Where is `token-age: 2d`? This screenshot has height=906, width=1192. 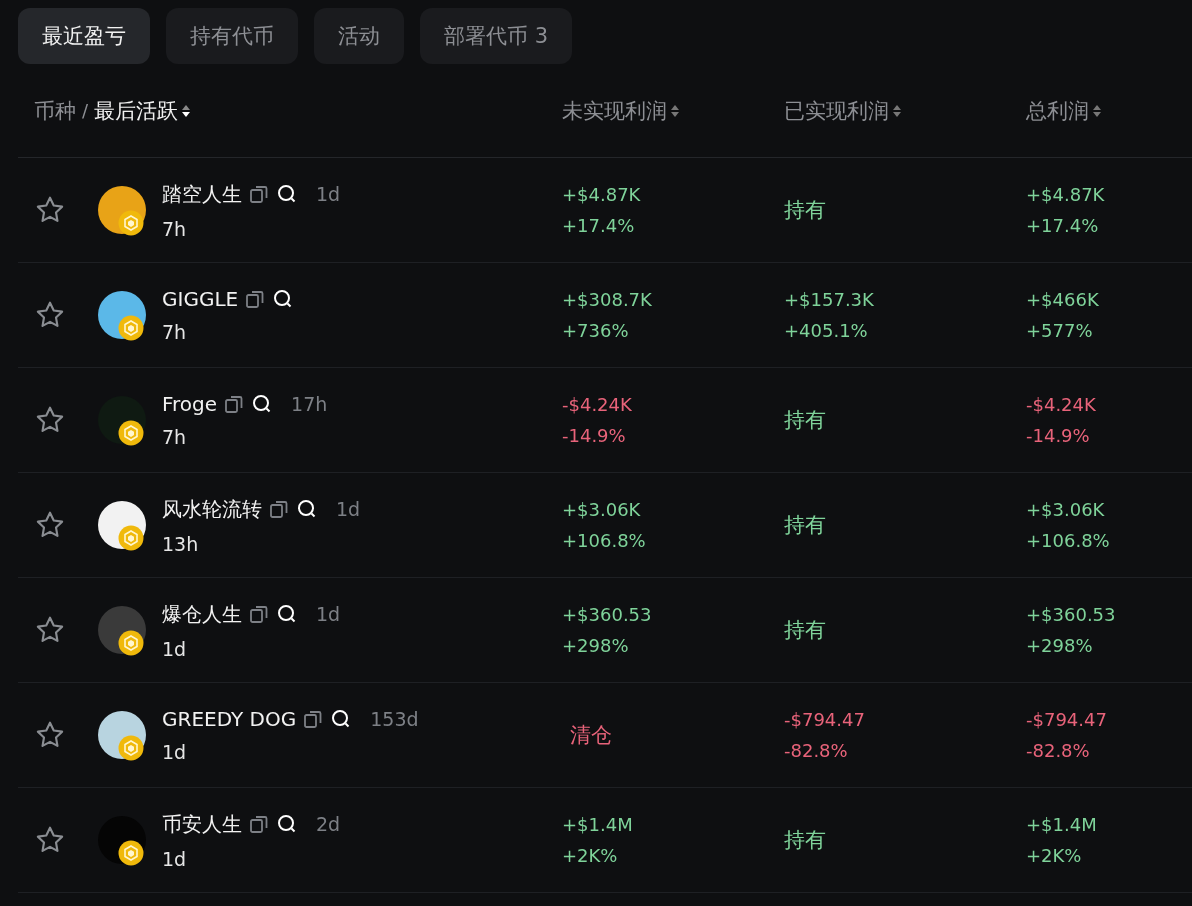
token-age: 2d is located at coordinates (328, 824).